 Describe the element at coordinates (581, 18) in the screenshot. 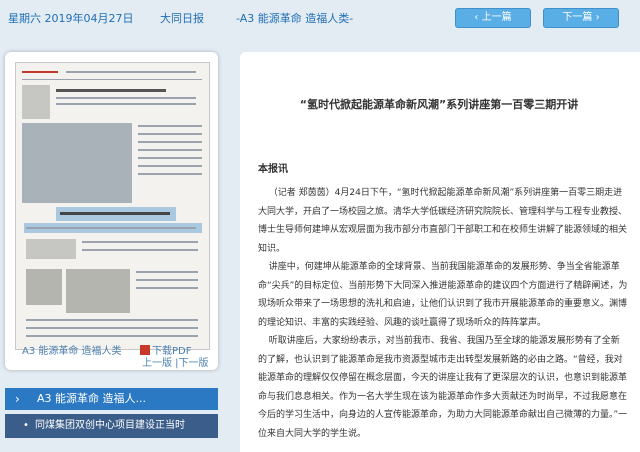

I see `next-article-button: 下一篇 ›` at that location.